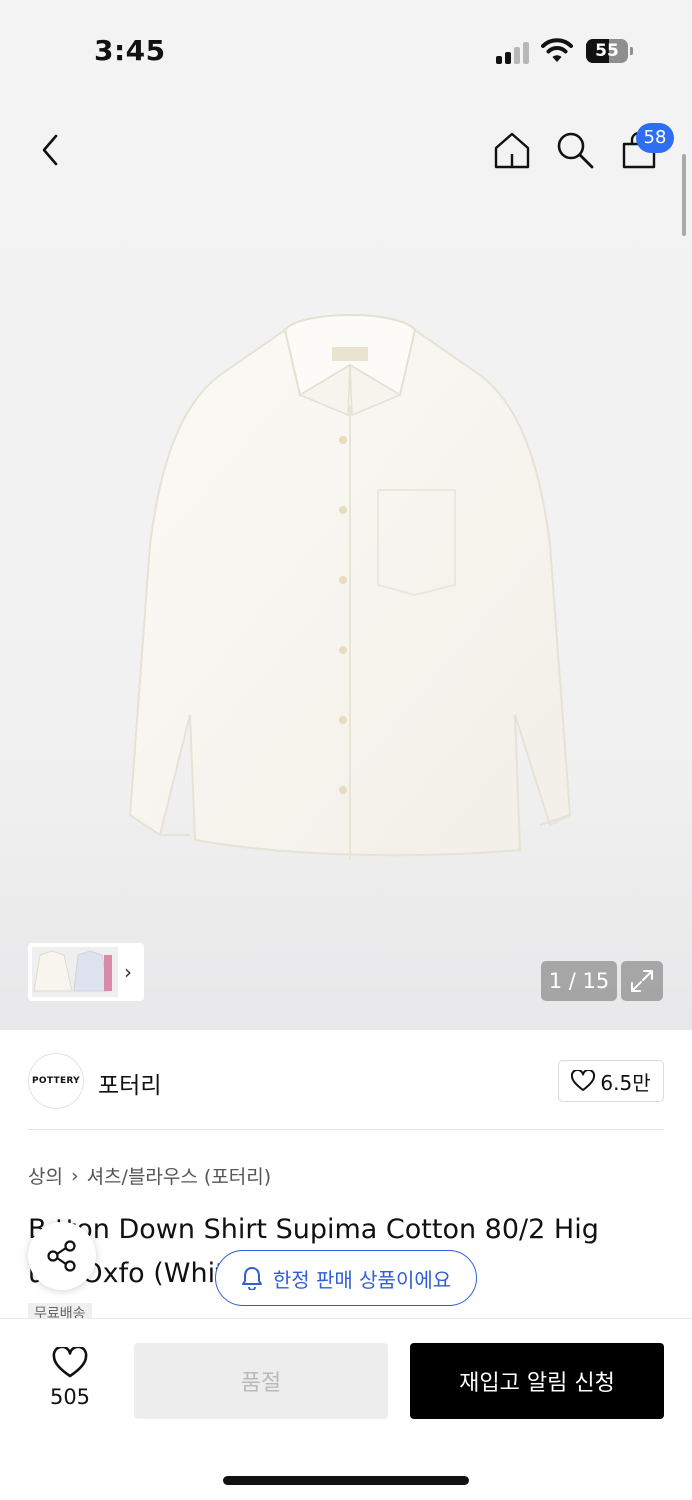 The height and width of the screenshot is (1500, 692). I want to click on limited-sale-text: 한정 판매 상품이에요, so click(362, 1279).